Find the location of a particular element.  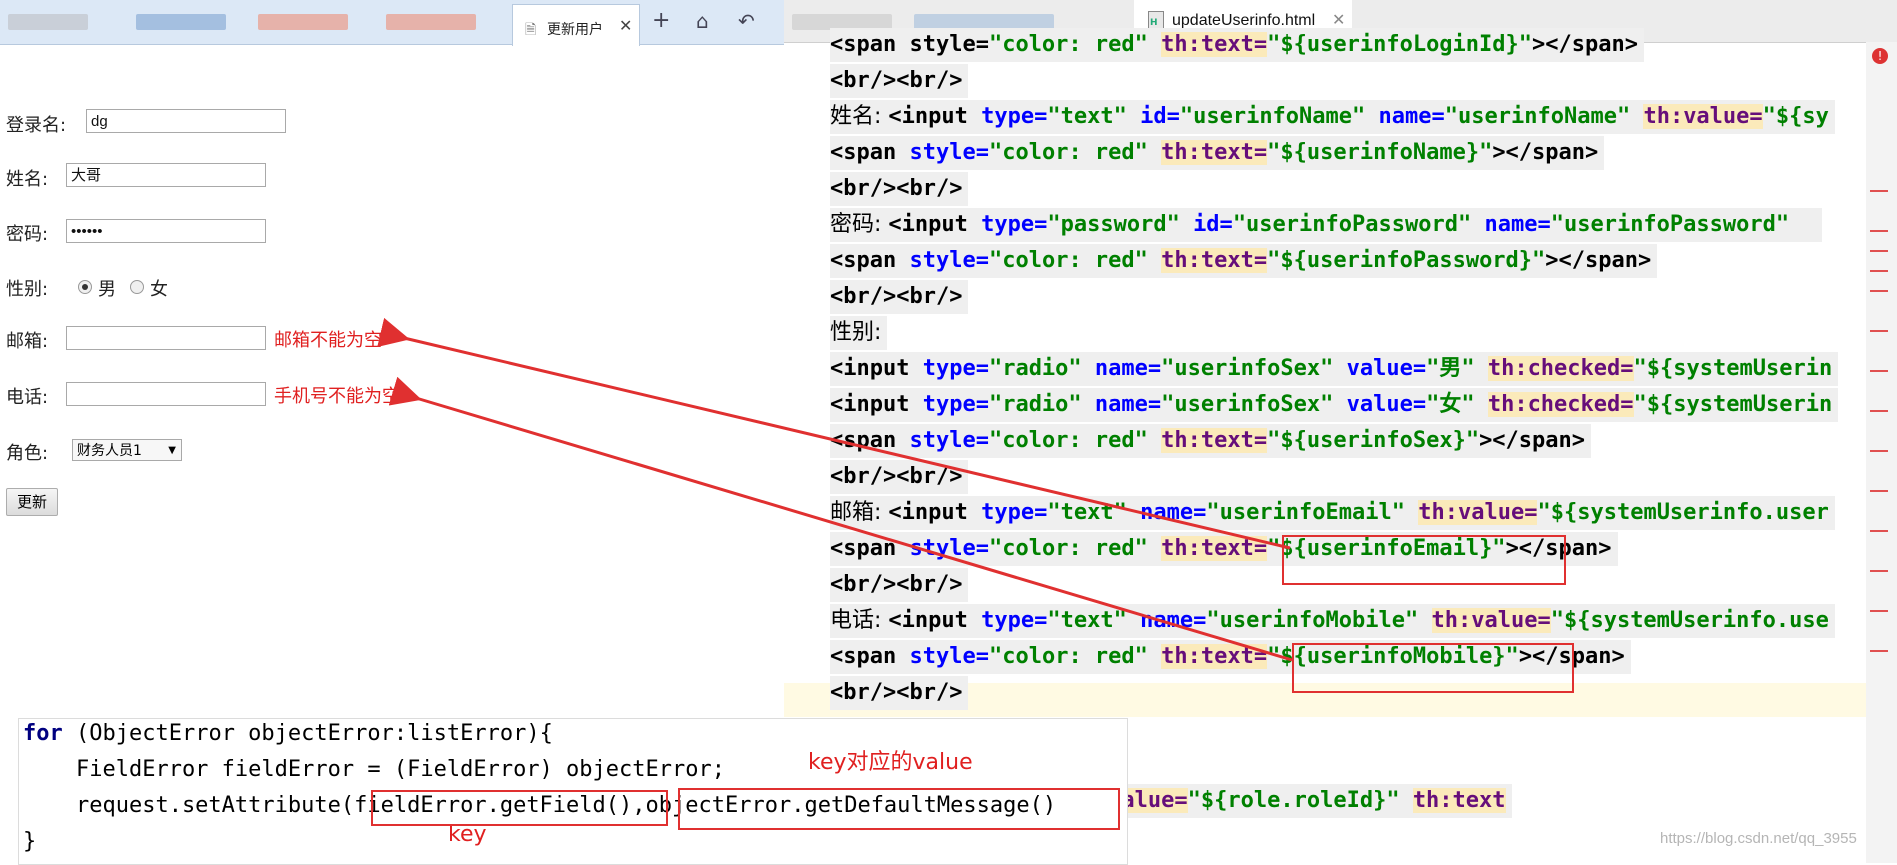

browser-tab-active: 🗎 更新用户 ✕ is located at coordinates (576, 25).